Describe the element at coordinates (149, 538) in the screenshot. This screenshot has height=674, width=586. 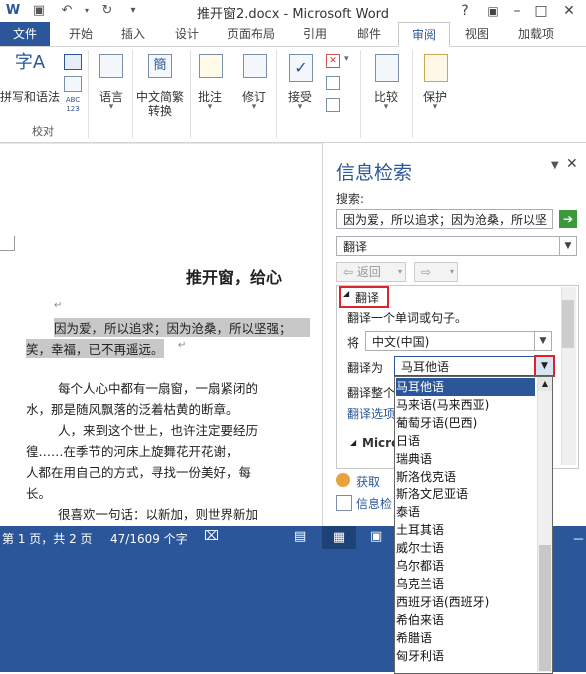
I see `word-count: 47/1609 个字` at that location.